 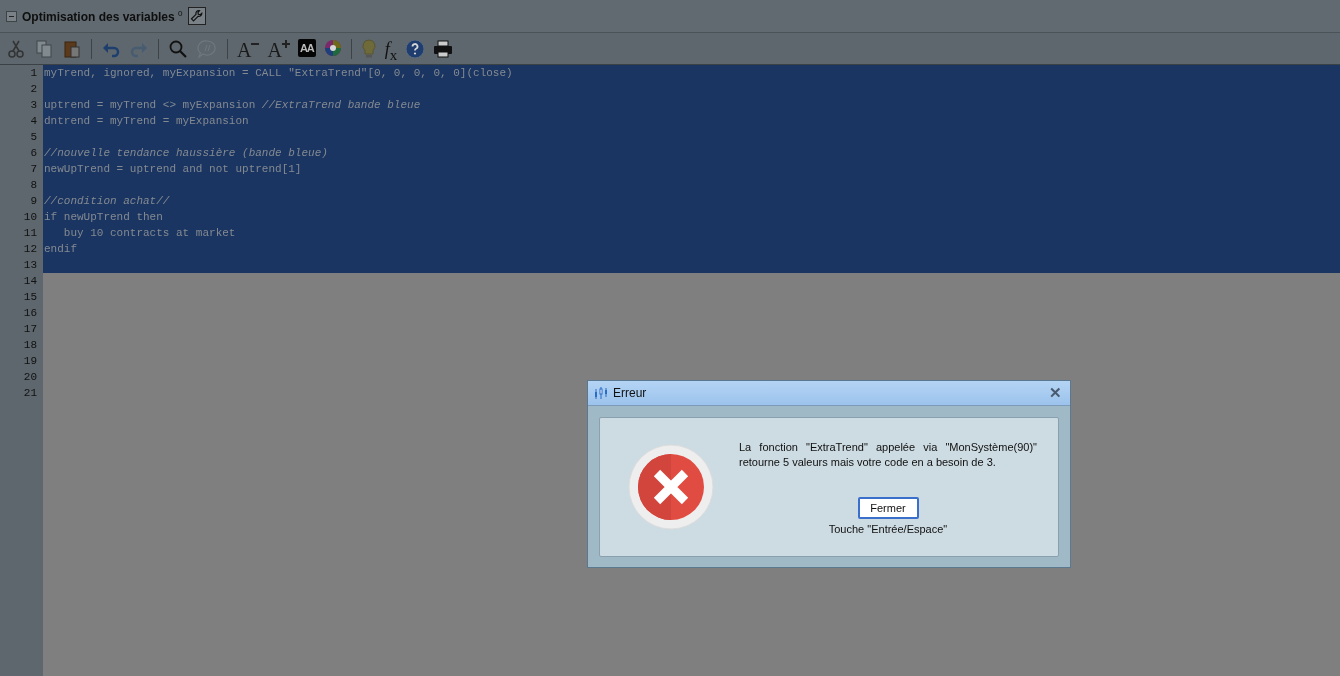 I want to click on collapse-toggle, so click(x=11, y=16).